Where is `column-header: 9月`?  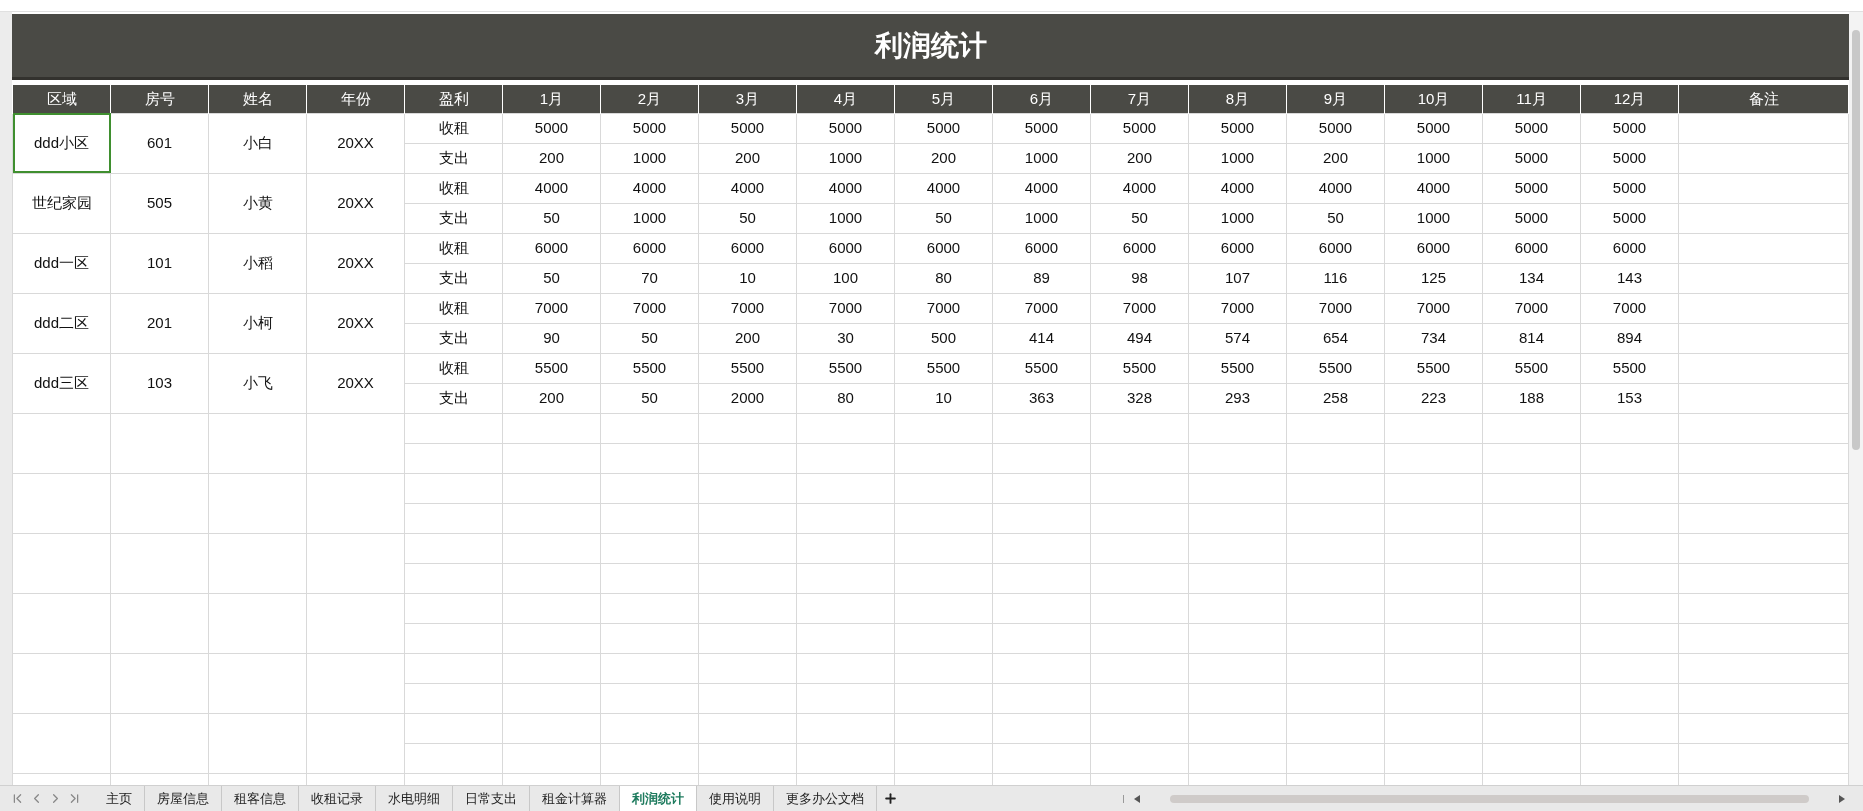
column-header: 9月 is located at coordinates (1335, 99).